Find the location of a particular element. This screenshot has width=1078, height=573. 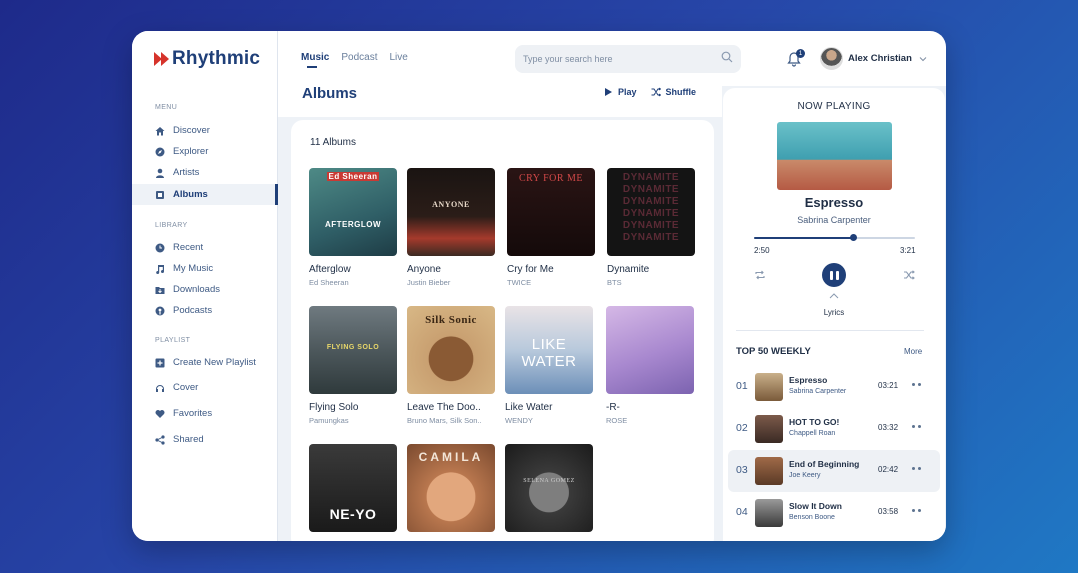

compass-icon is located at coordinates (160, 152).